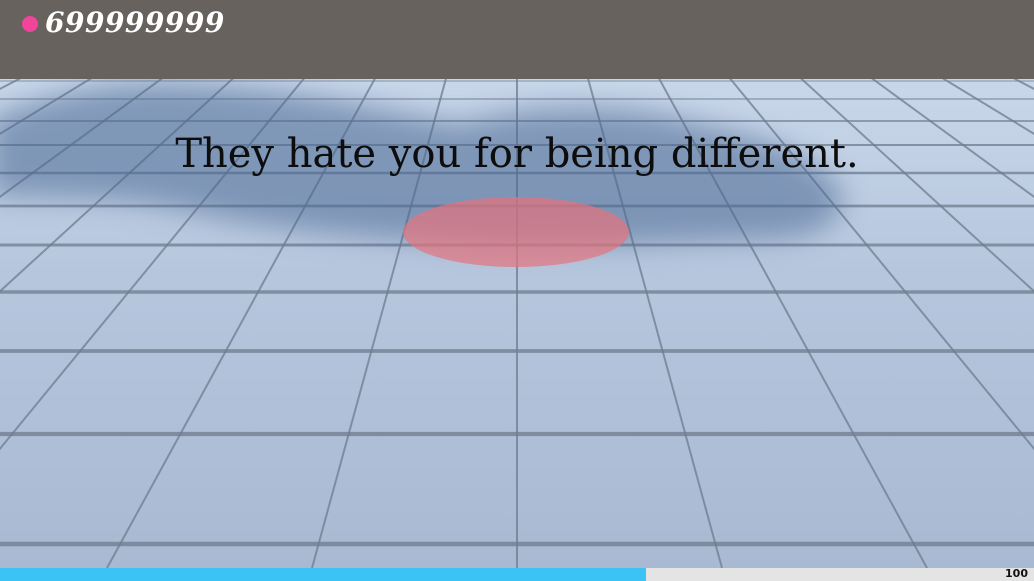 Image resolution: width=1034 pixels, height=581 pixels. What do you see at coordinates (30, 24) in the screenshot?
I see `pink-dot-icon` at bounding box center [30, 24].